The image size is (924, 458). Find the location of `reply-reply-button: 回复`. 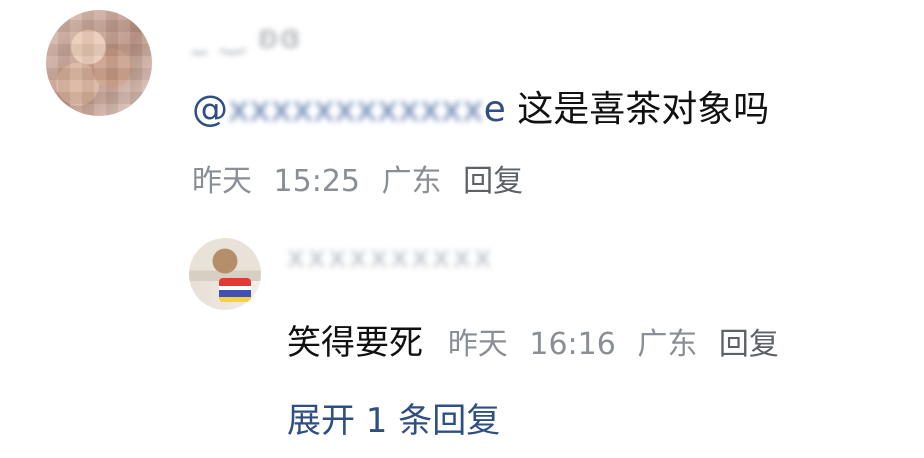

reply-reply-button: 回复 is located at coordinates (749, 344).